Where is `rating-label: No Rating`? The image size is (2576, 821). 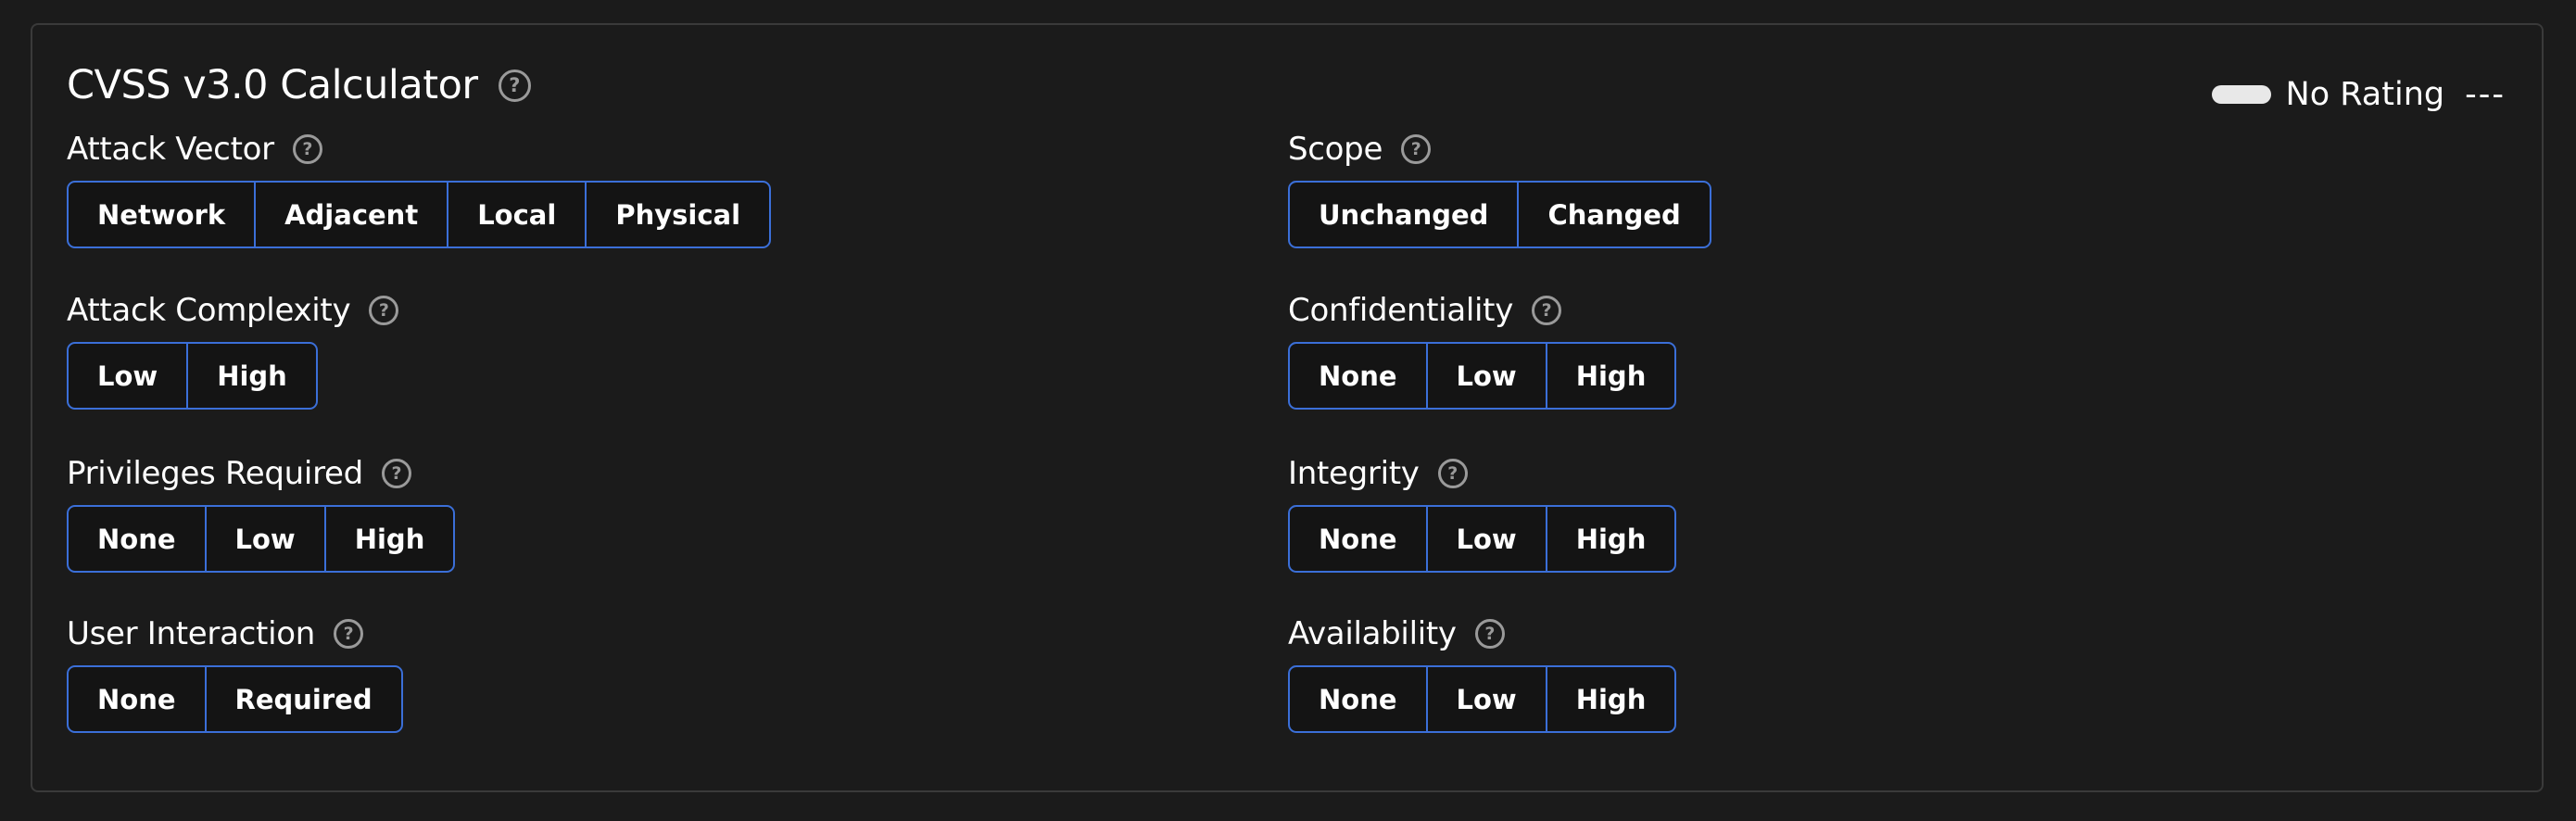
rating-label: No Rating is located at coordinates (2365, 94).